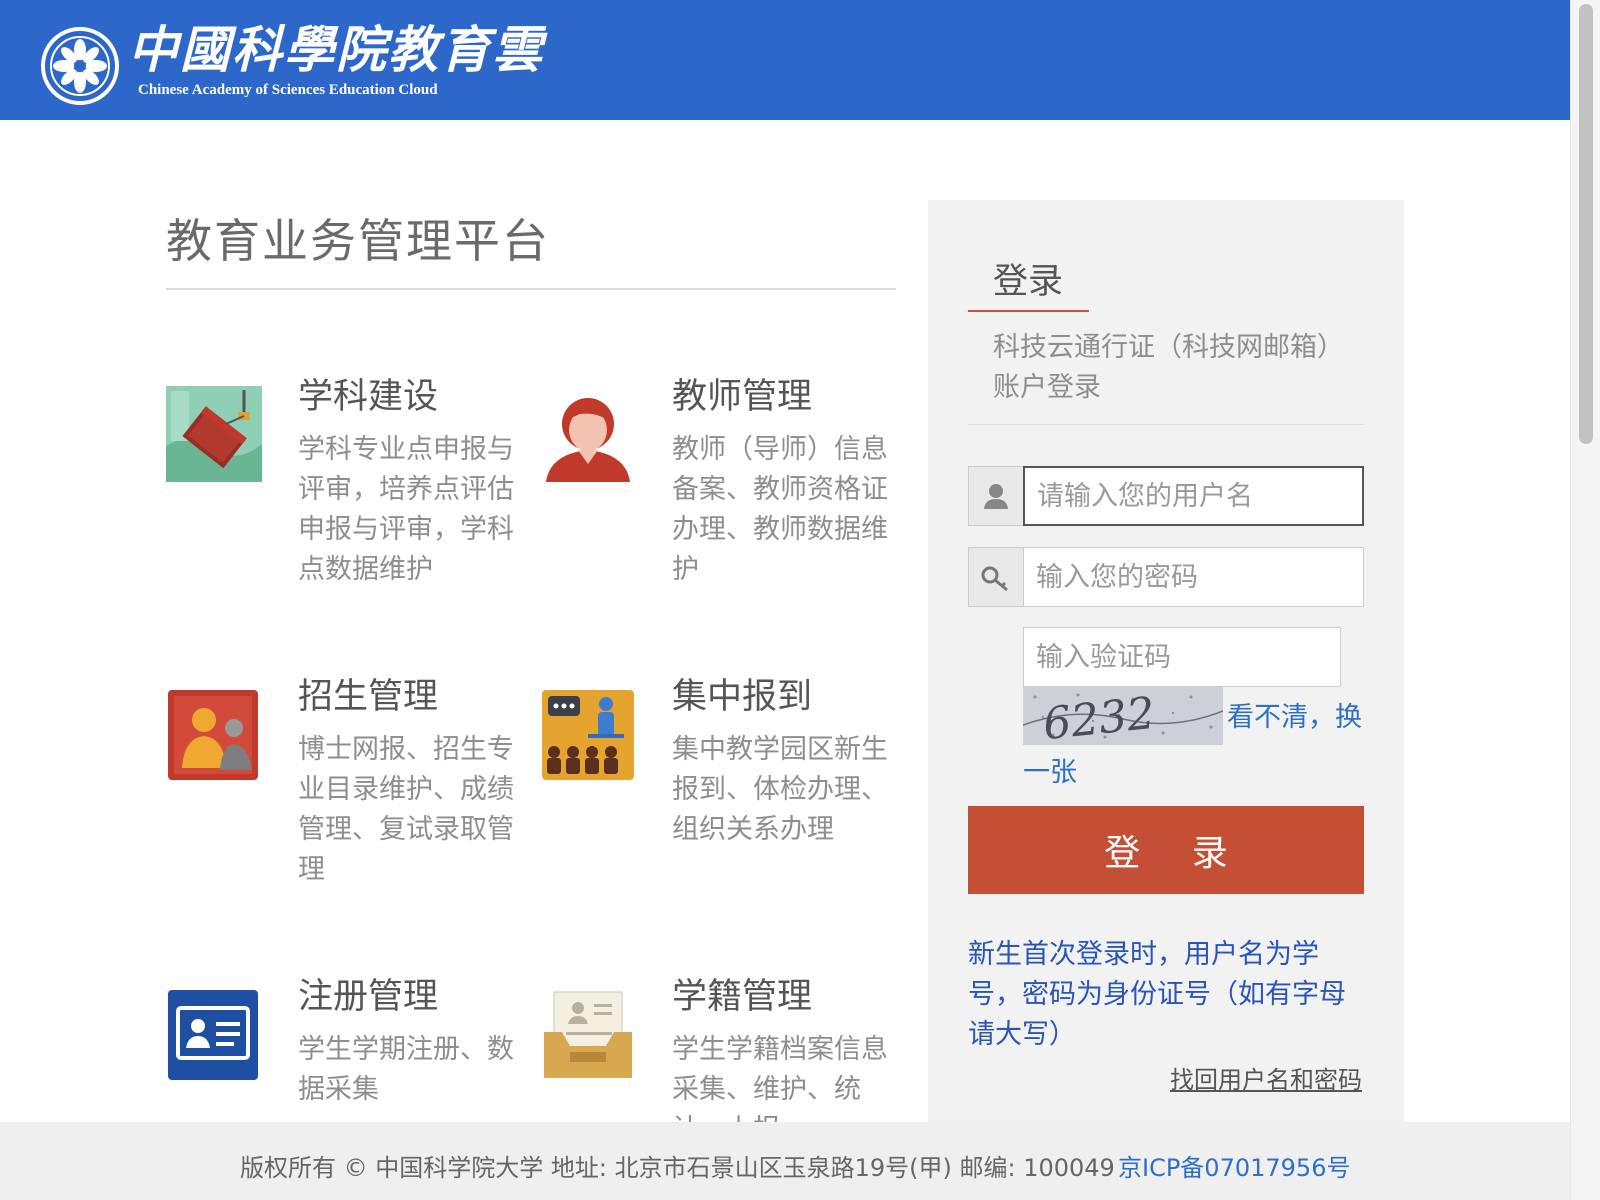  I want to click on classroom-icon, so click(588, 735).